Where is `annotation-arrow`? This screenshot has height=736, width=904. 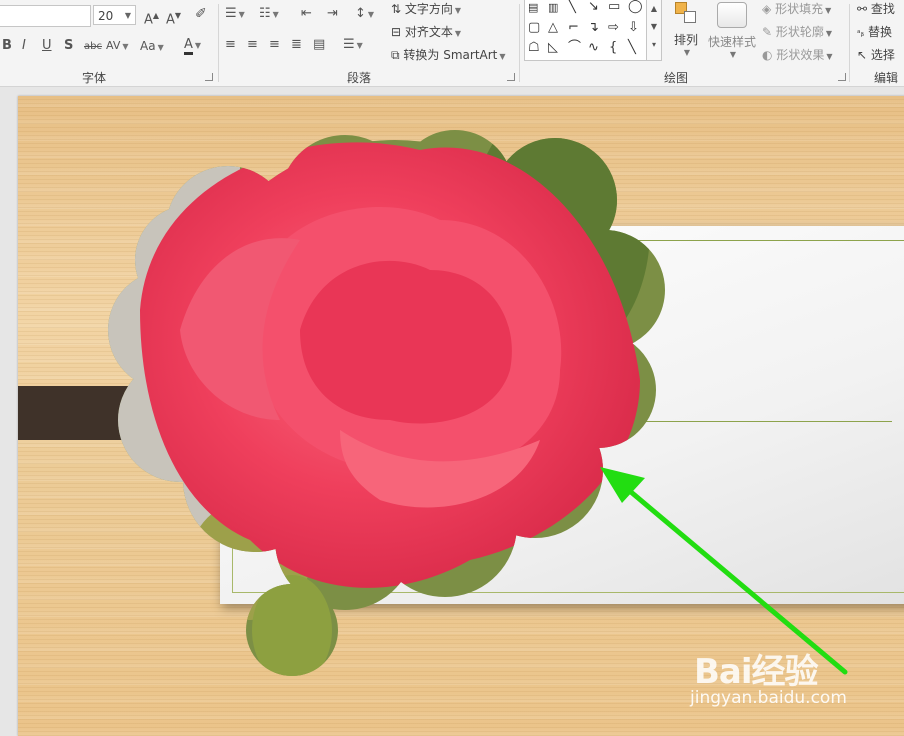 annotation-arrow is located at coordinates (724, 571).